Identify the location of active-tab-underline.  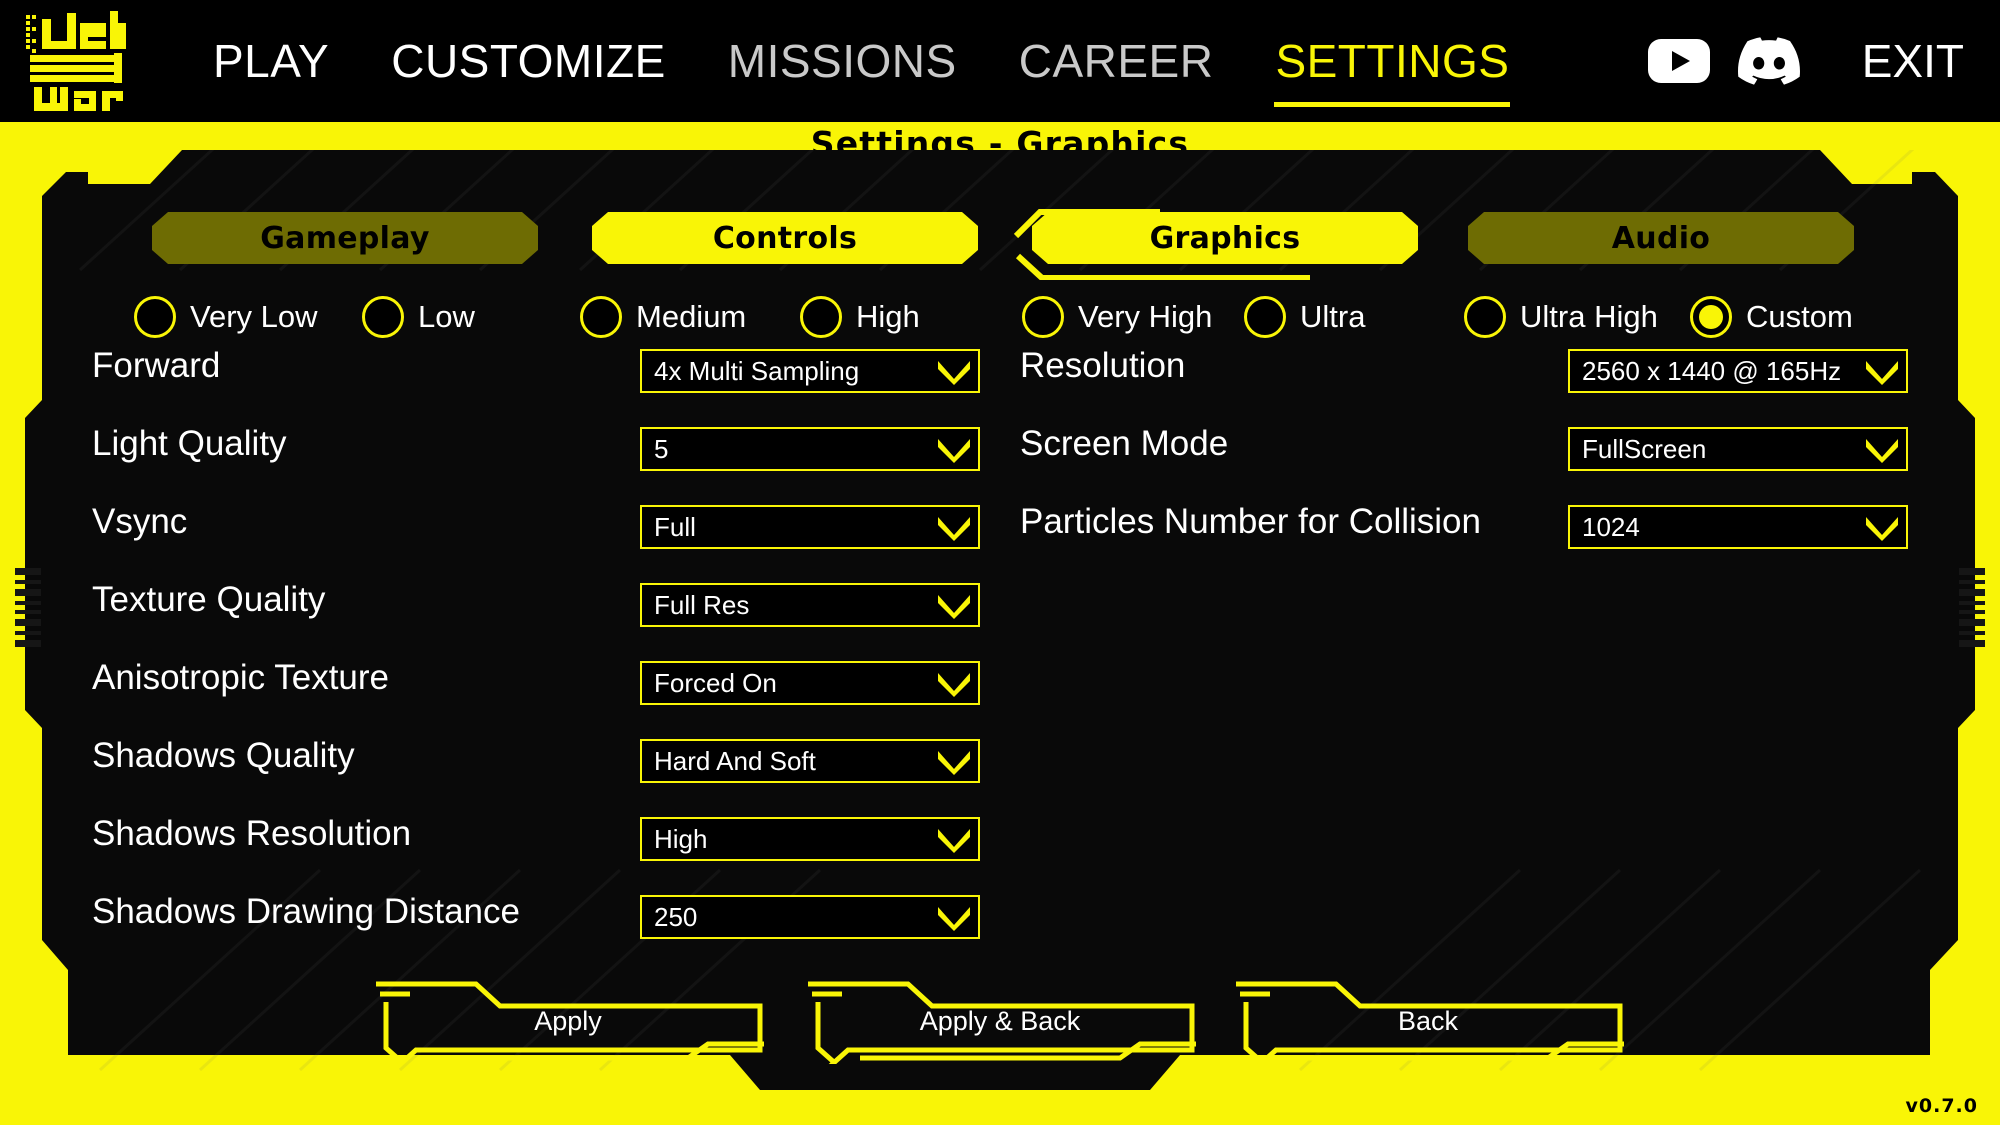
(1392, 104).